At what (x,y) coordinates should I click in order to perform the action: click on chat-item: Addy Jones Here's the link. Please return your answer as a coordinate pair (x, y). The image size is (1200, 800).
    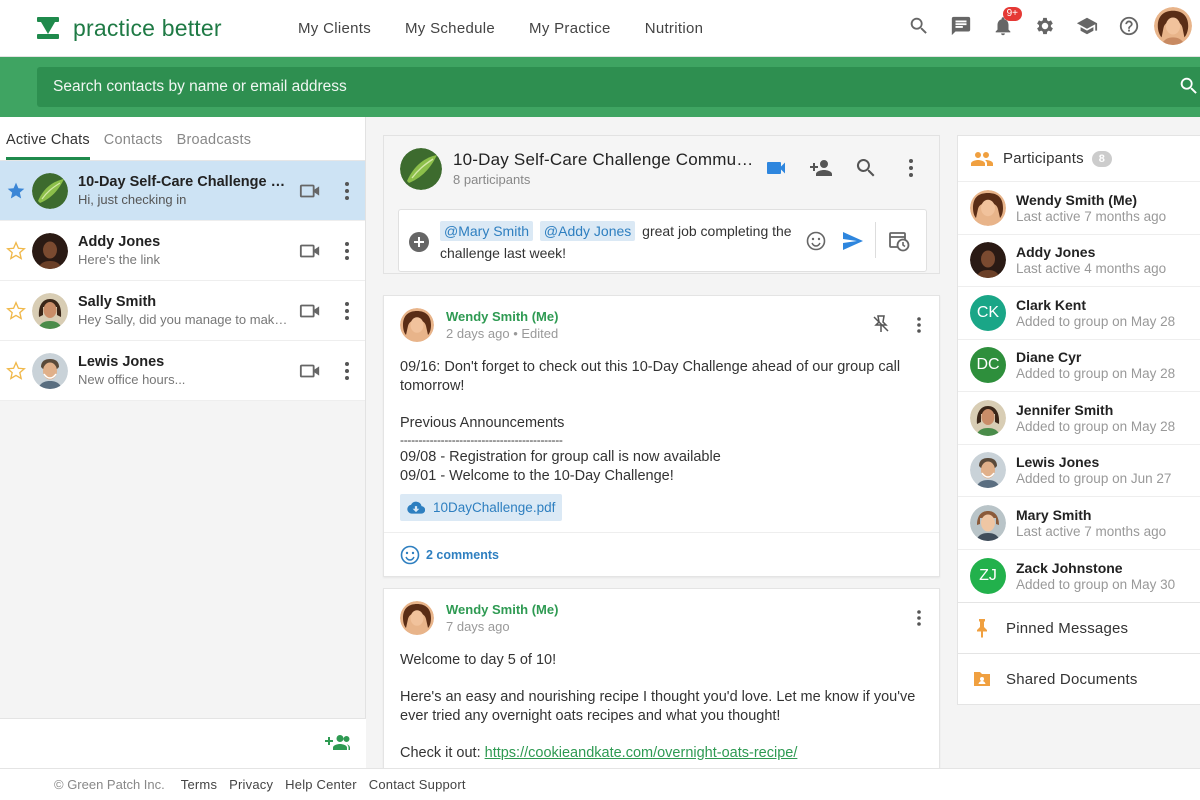
    Looking at the image, I should click on (182, 251).